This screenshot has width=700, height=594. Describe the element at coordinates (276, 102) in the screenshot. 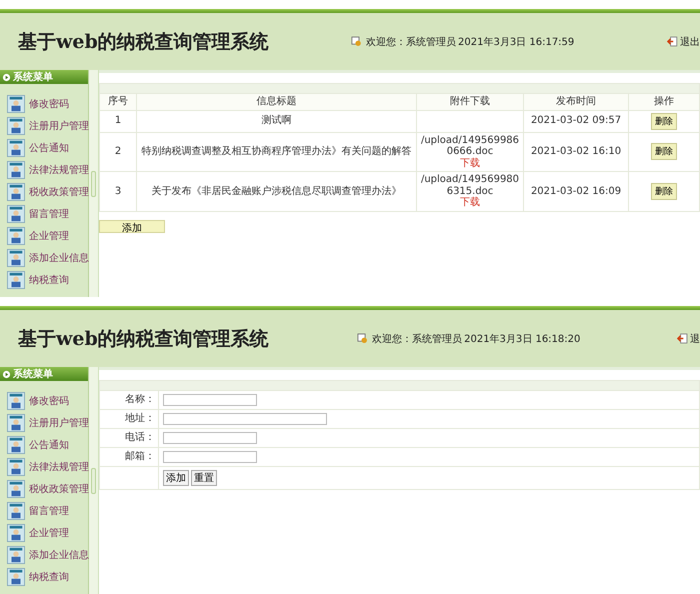

I see `column-header: 信息标题` at that location.